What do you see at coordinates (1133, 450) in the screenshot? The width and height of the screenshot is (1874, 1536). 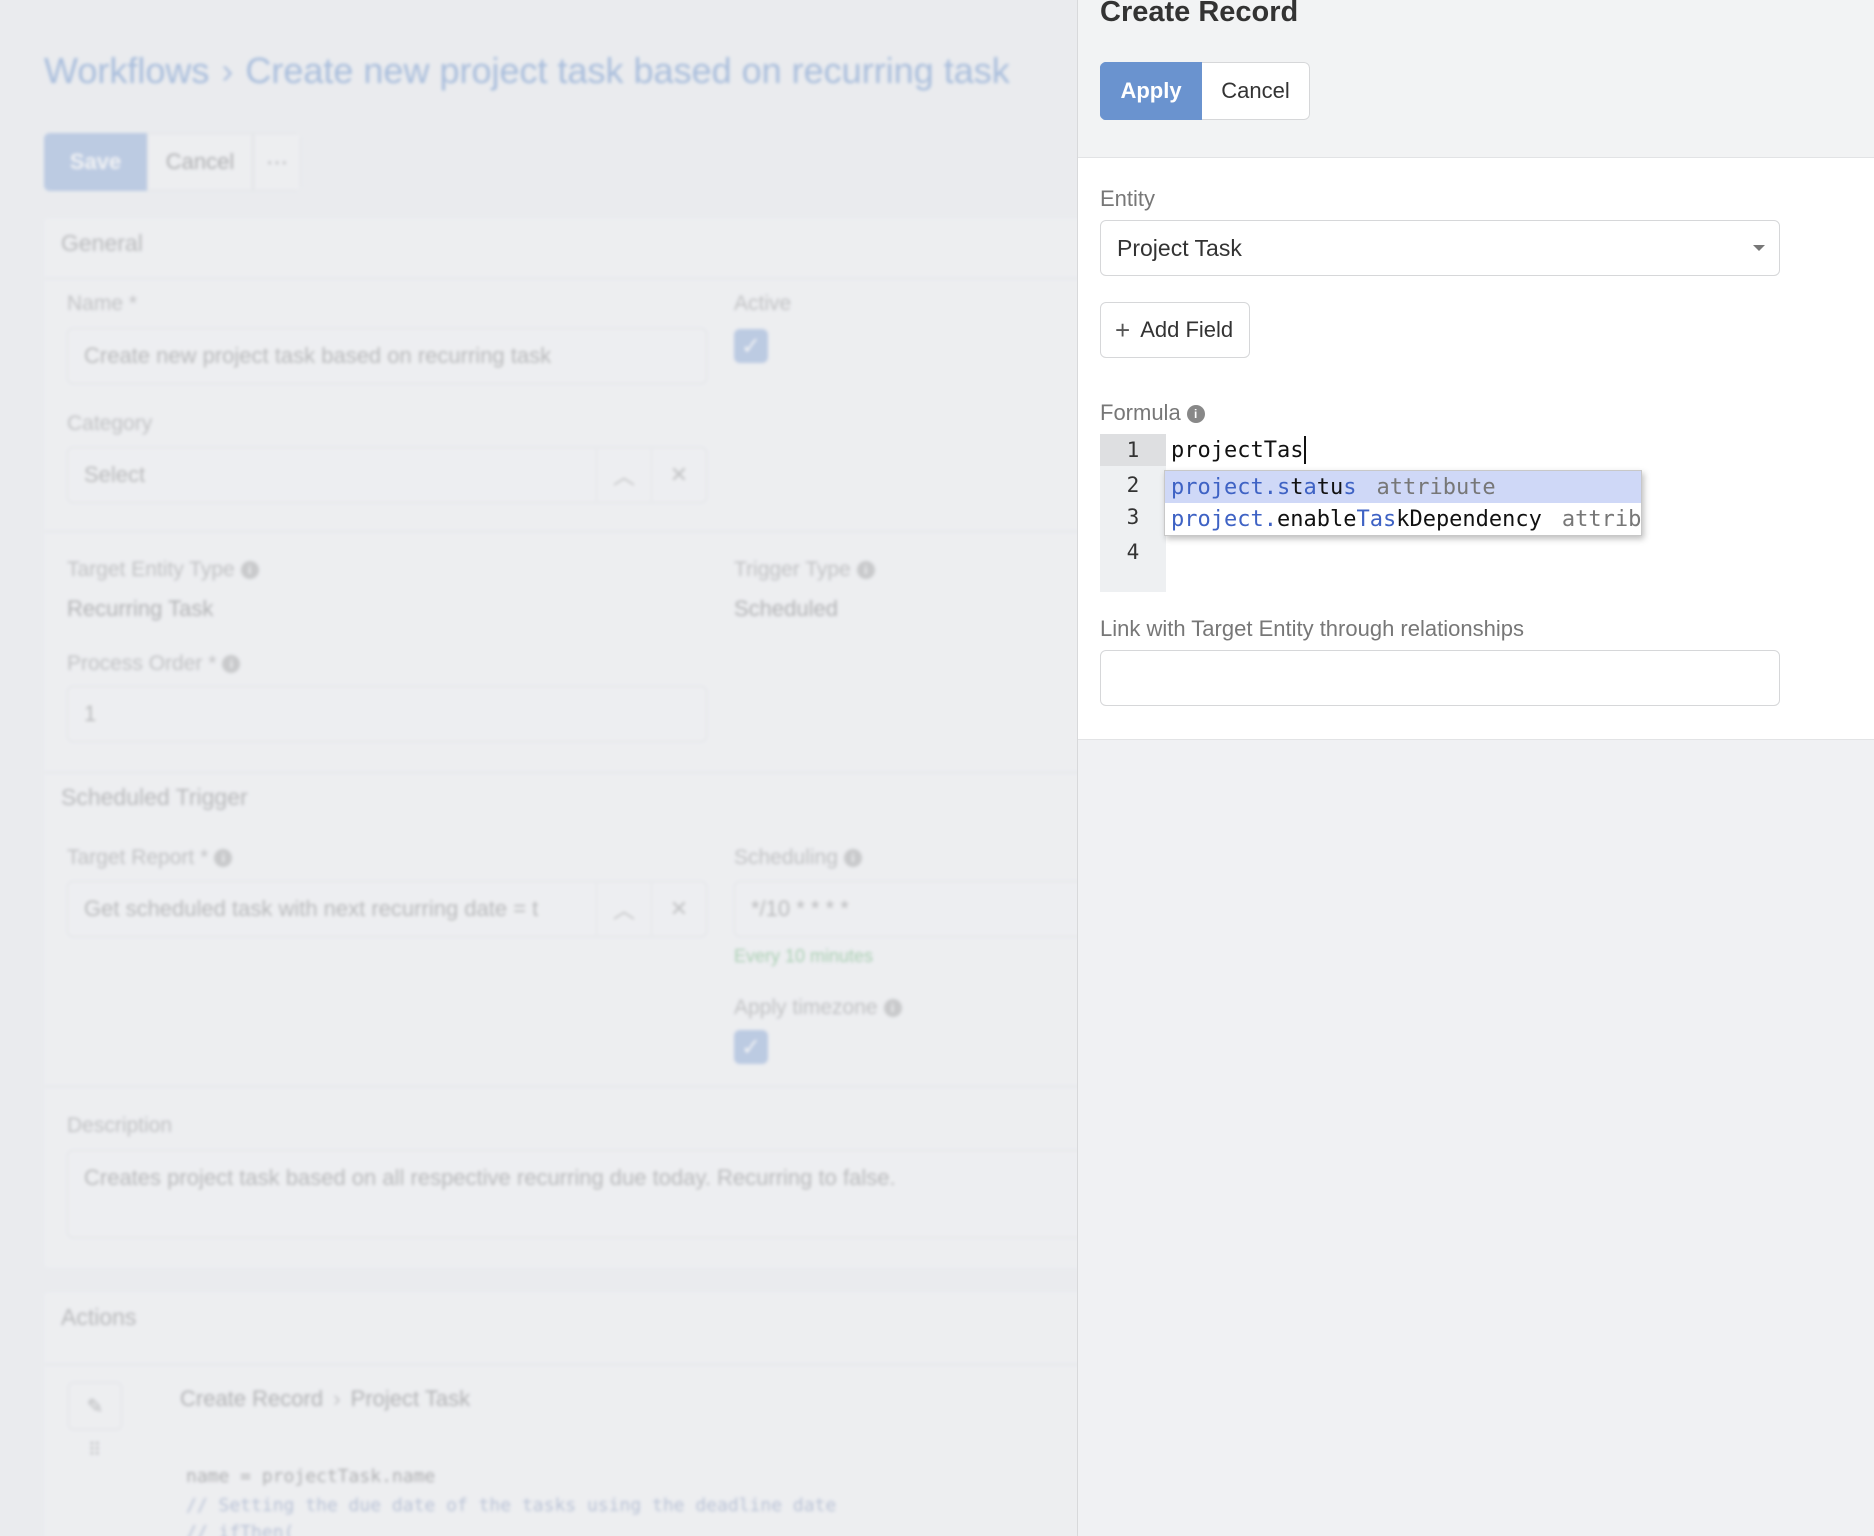 I see `line-number: 1` at bounding box center [1133, 450].